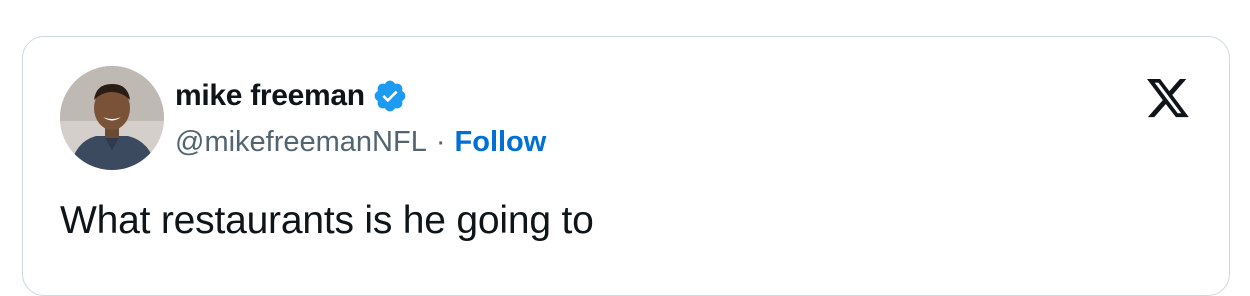  What do you see at coordinates (390, 96) in the screenshot?
I see `verified-badge-icon` at bounding box center [390, 96].